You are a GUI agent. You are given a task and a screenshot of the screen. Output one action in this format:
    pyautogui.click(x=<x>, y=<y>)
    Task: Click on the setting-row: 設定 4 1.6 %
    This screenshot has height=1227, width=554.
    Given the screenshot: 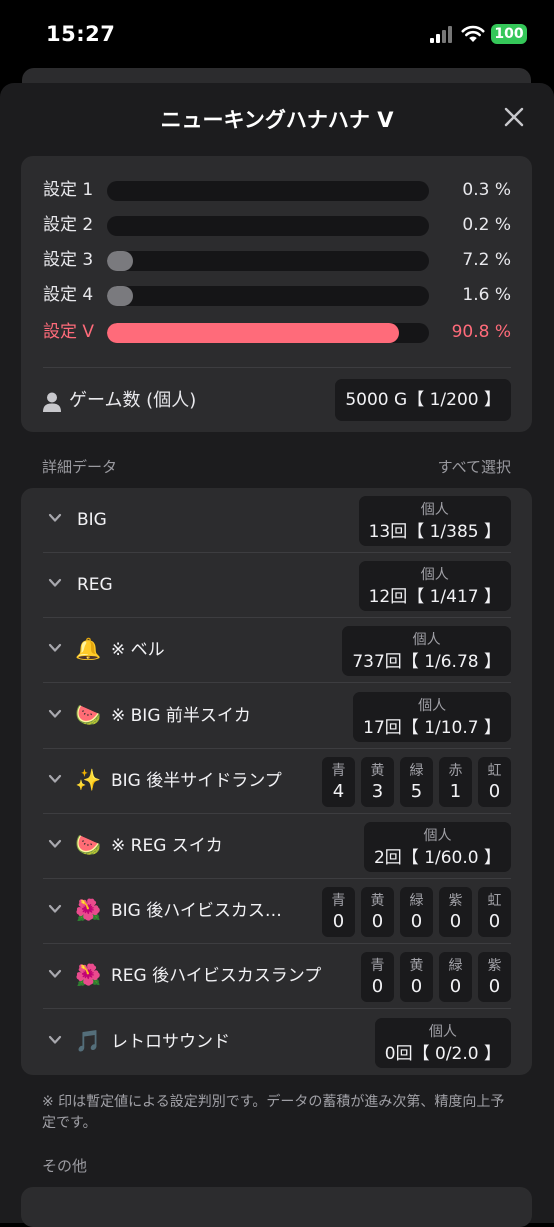 What is the action you would take?
    pyautogui.click(x=276, y=295)
    